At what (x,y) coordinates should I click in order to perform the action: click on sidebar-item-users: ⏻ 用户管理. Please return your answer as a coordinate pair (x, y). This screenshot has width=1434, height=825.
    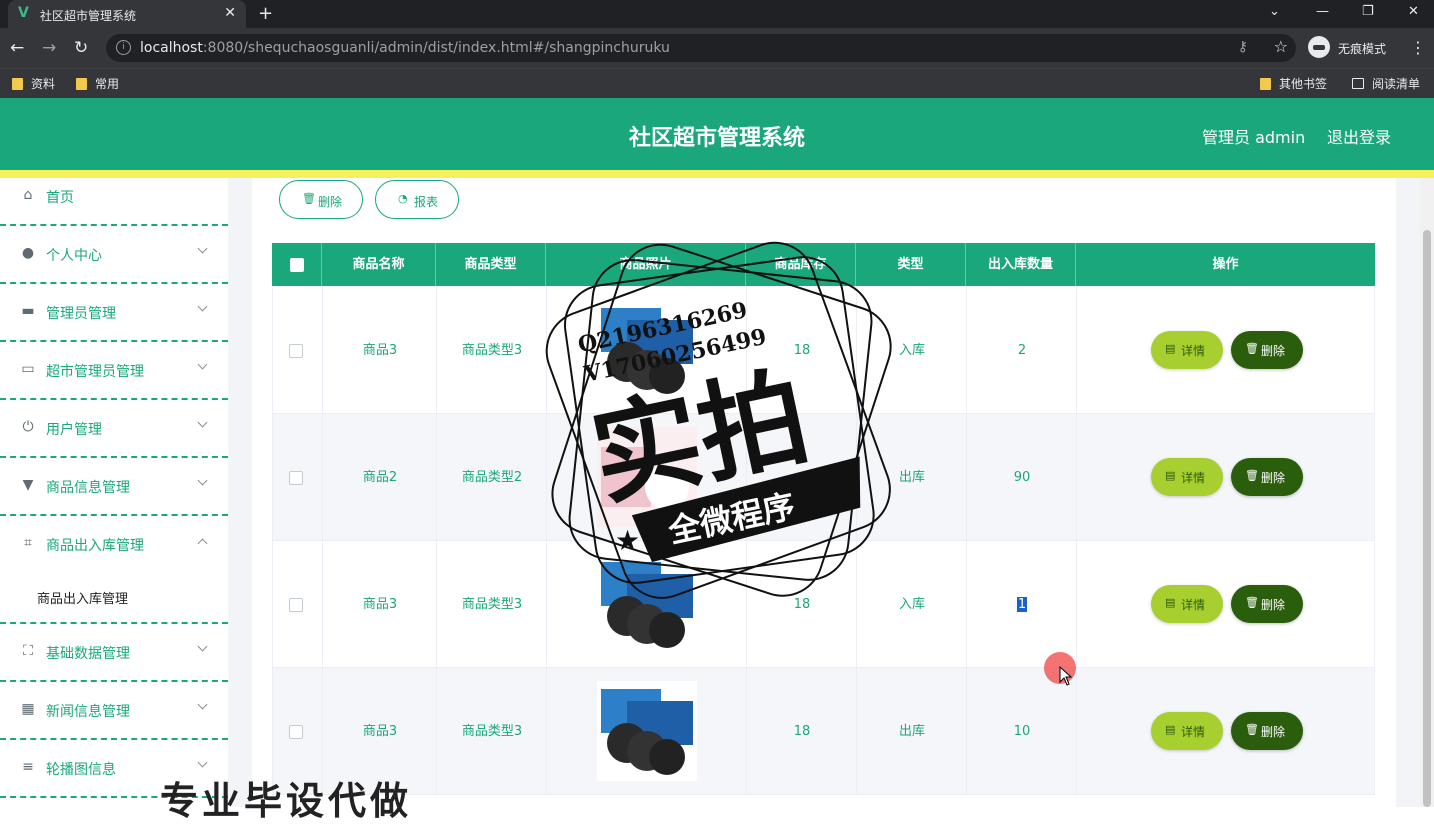
    Looking at the image, I should click on (114, 429).